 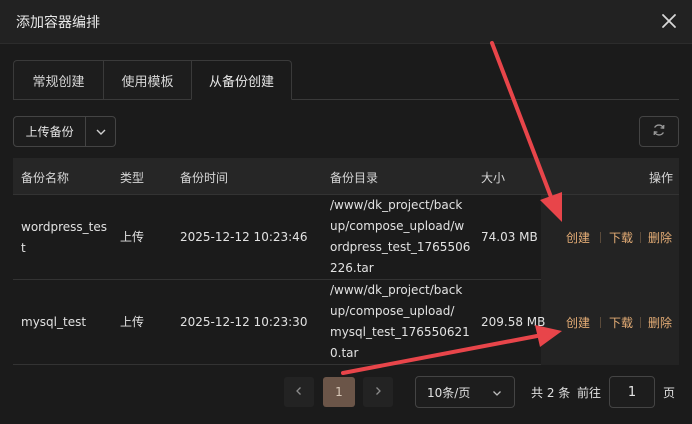 I want to click on column-header-size: 大小, so click(x=493, y=178).